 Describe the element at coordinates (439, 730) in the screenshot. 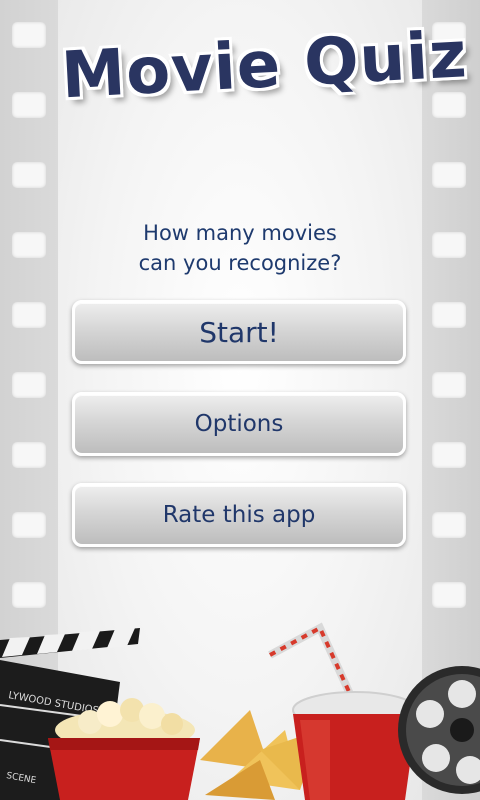

I see `film-reel-icon` at that location.